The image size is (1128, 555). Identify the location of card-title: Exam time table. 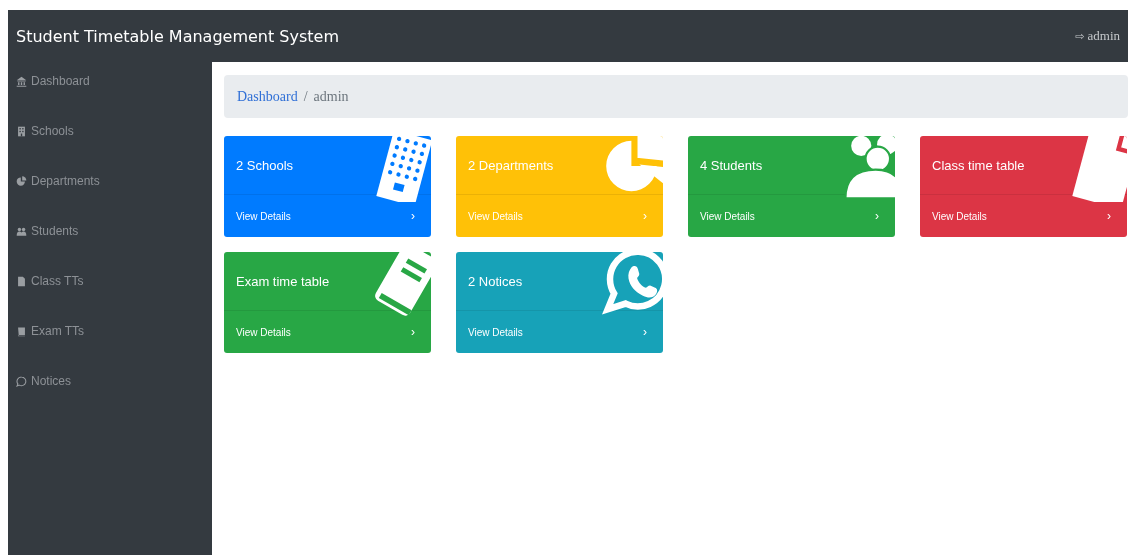
(283, 281).